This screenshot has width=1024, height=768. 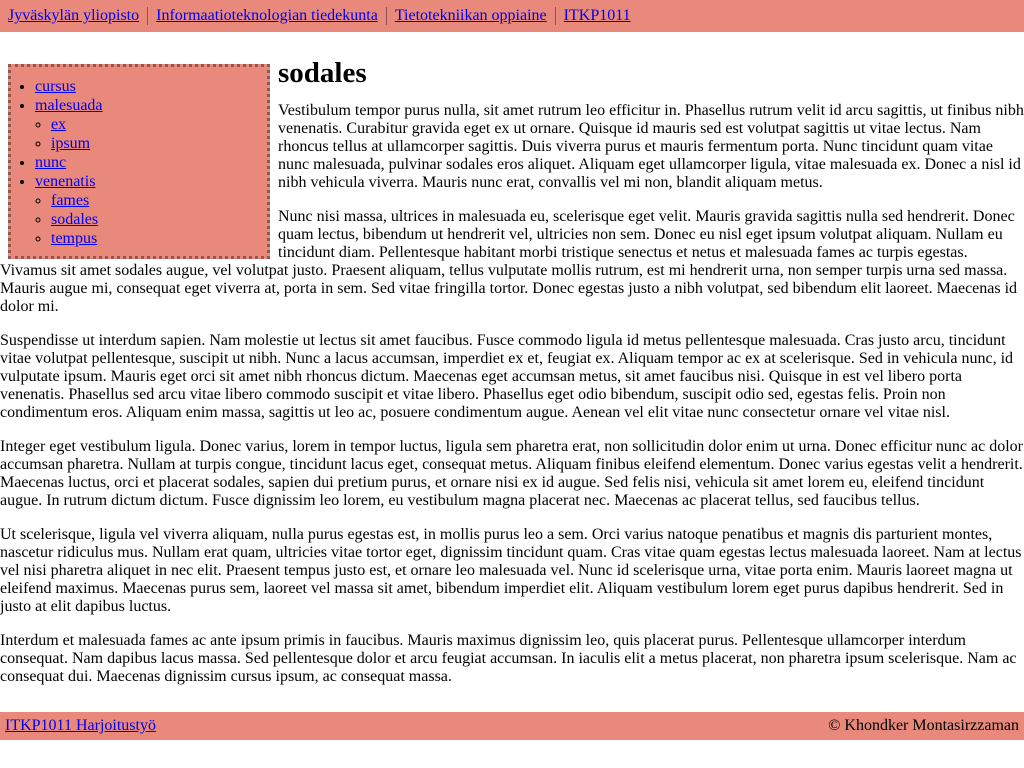 I want to click on breadcrumb-link-faculty: Informaatioteknologian tiedekunta, so click(x=262, y=16).